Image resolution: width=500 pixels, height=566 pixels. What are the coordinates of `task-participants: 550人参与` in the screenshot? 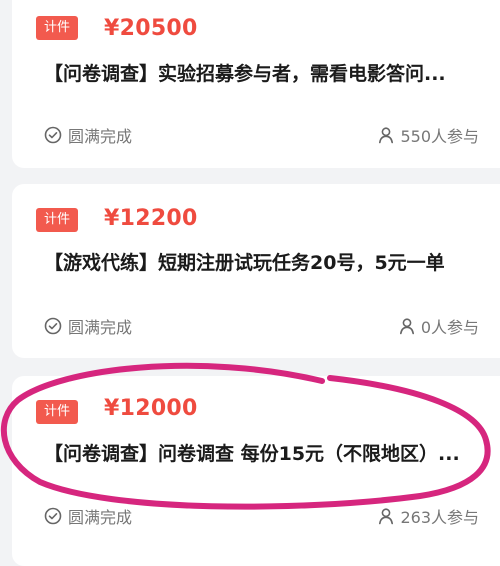 It's located at (428, 135).